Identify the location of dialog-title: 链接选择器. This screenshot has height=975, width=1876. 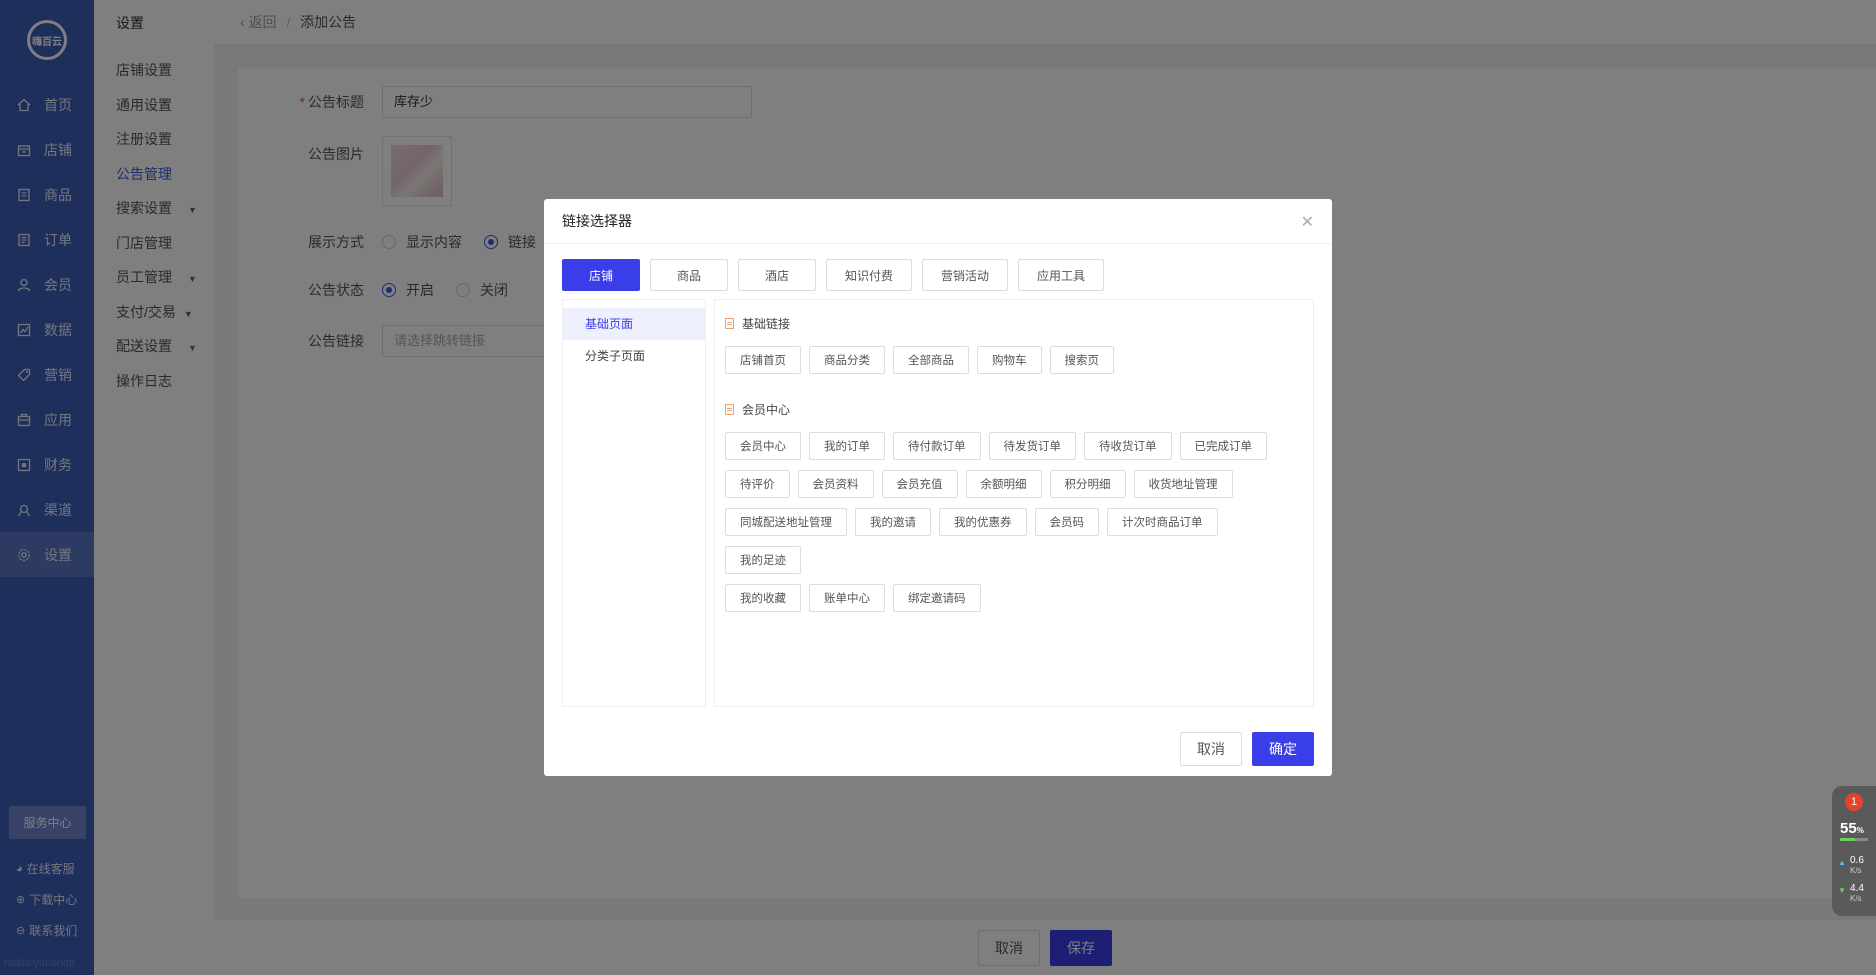
(597, 221).